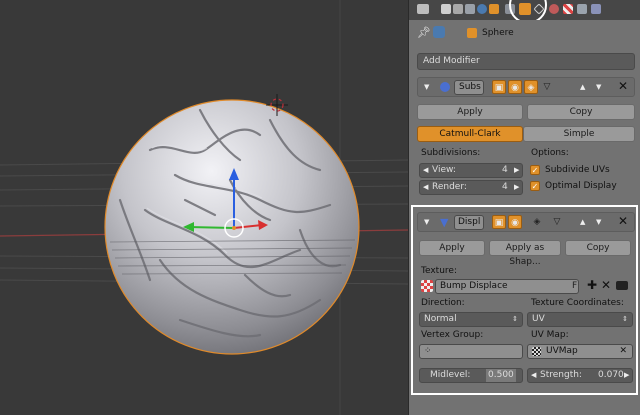 Image resolution: width=640 pixels, height=415 pixels. What do you see at coordinates (451, 153) in the screenshot?
I see `subdivisions-label: Subdivisions:` at bounding box center [451, 153].